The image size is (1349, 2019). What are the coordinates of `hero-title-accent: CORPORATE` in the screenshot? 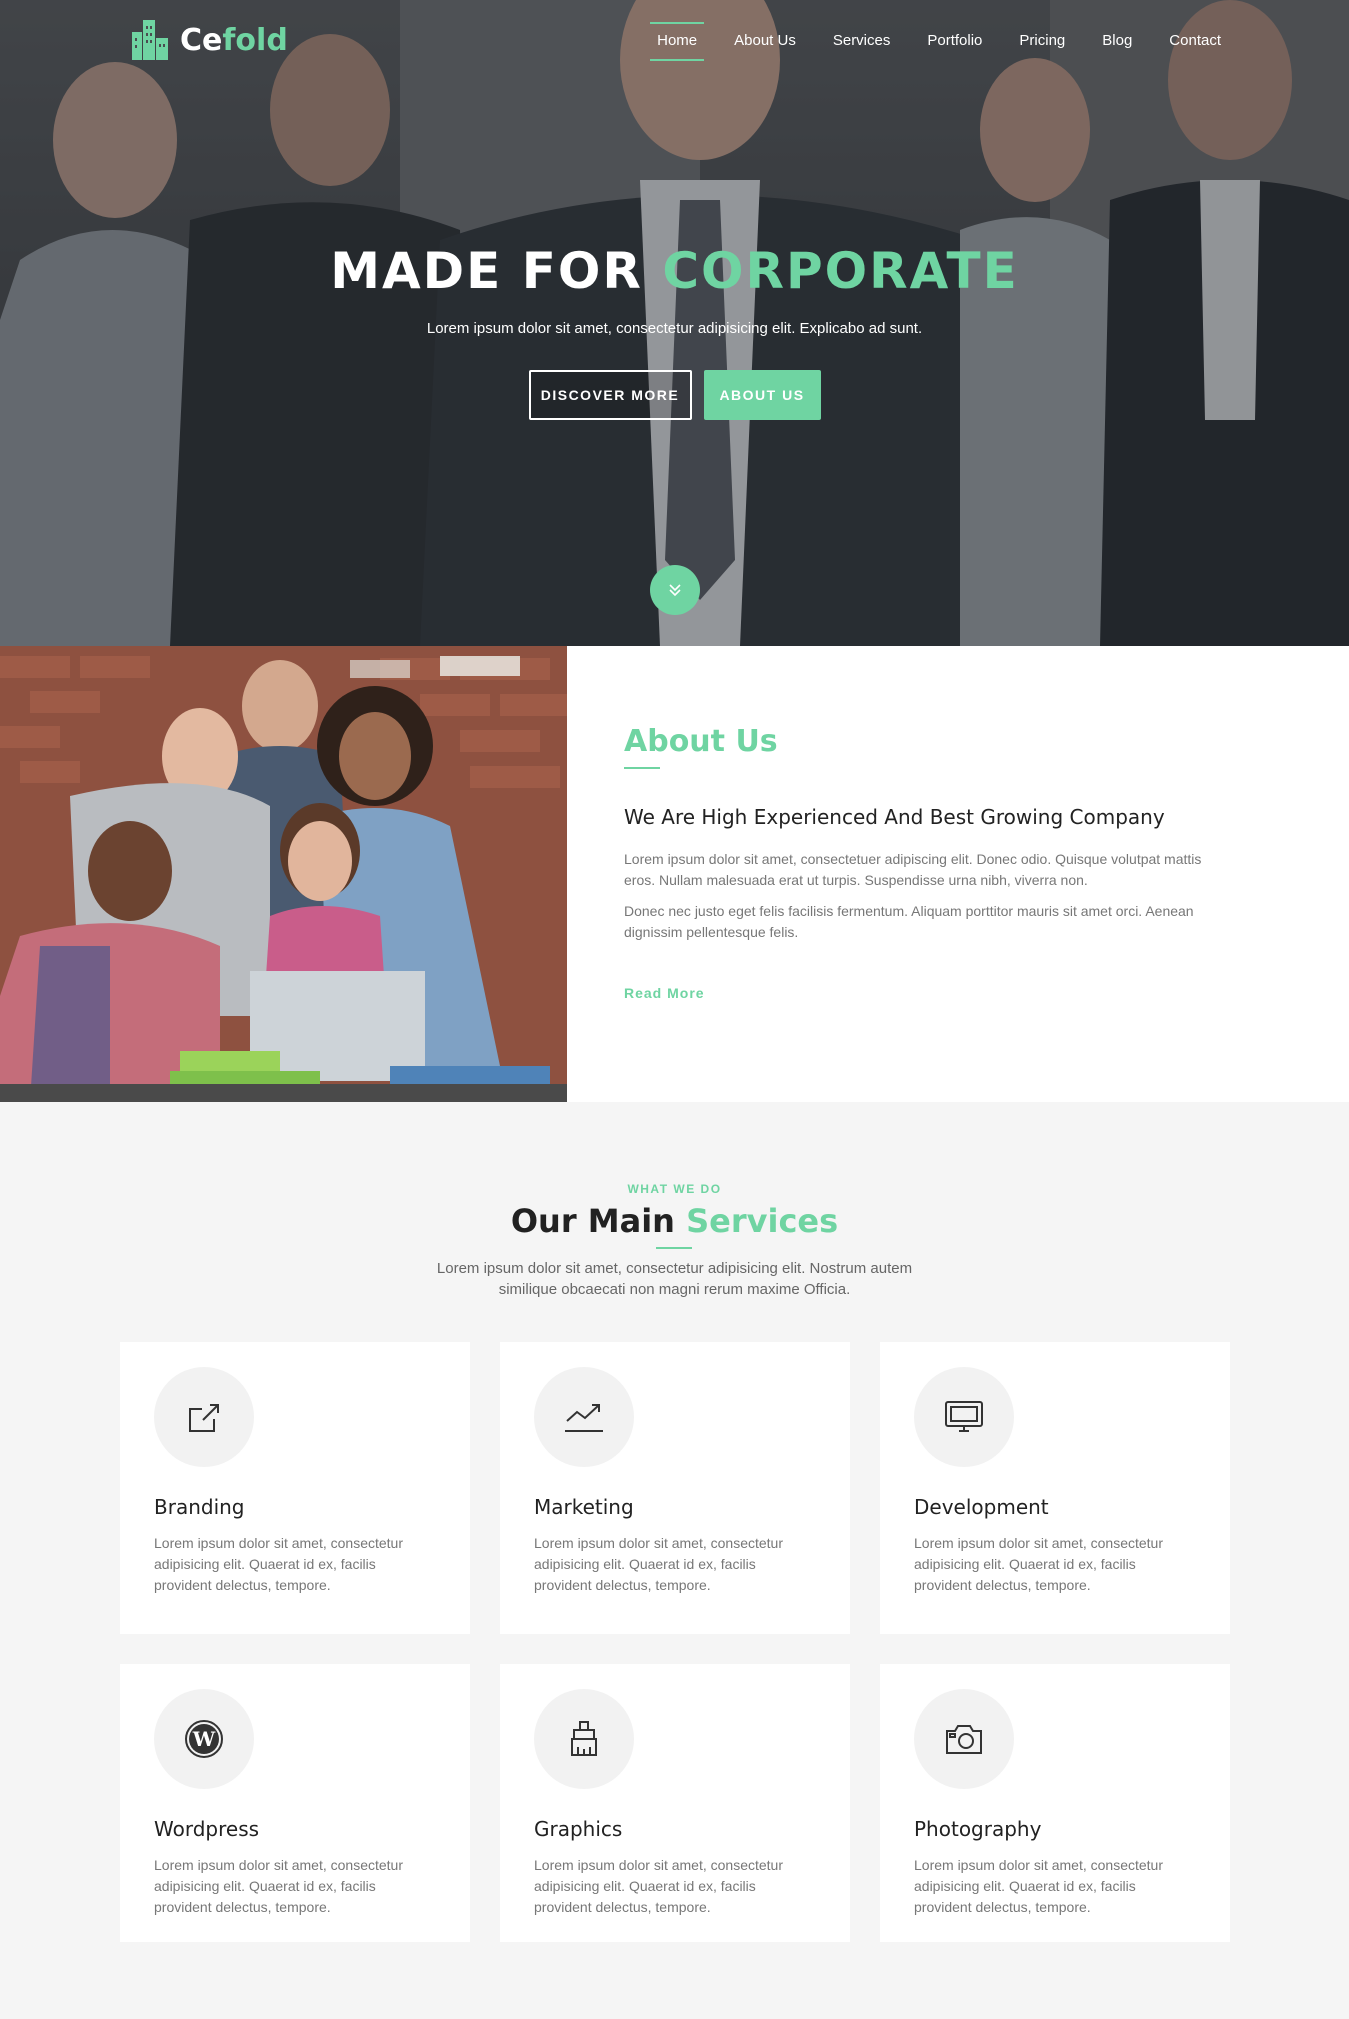 It's located at (840, 271).